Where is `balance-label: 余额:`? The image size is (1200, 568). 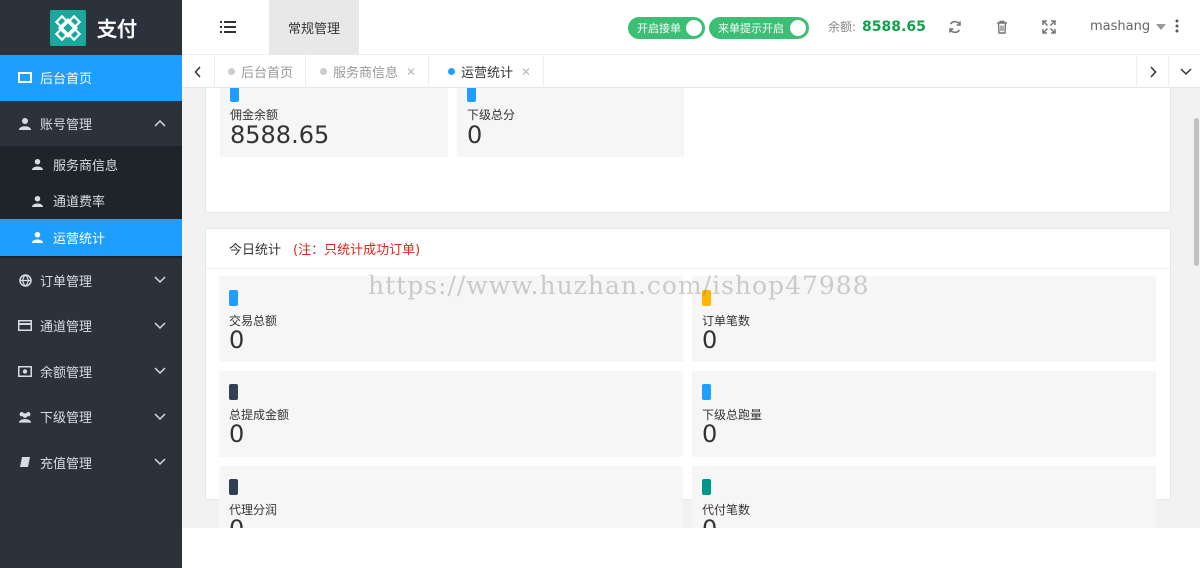
balance-label: 余额: is located at coordinates (842, 27).